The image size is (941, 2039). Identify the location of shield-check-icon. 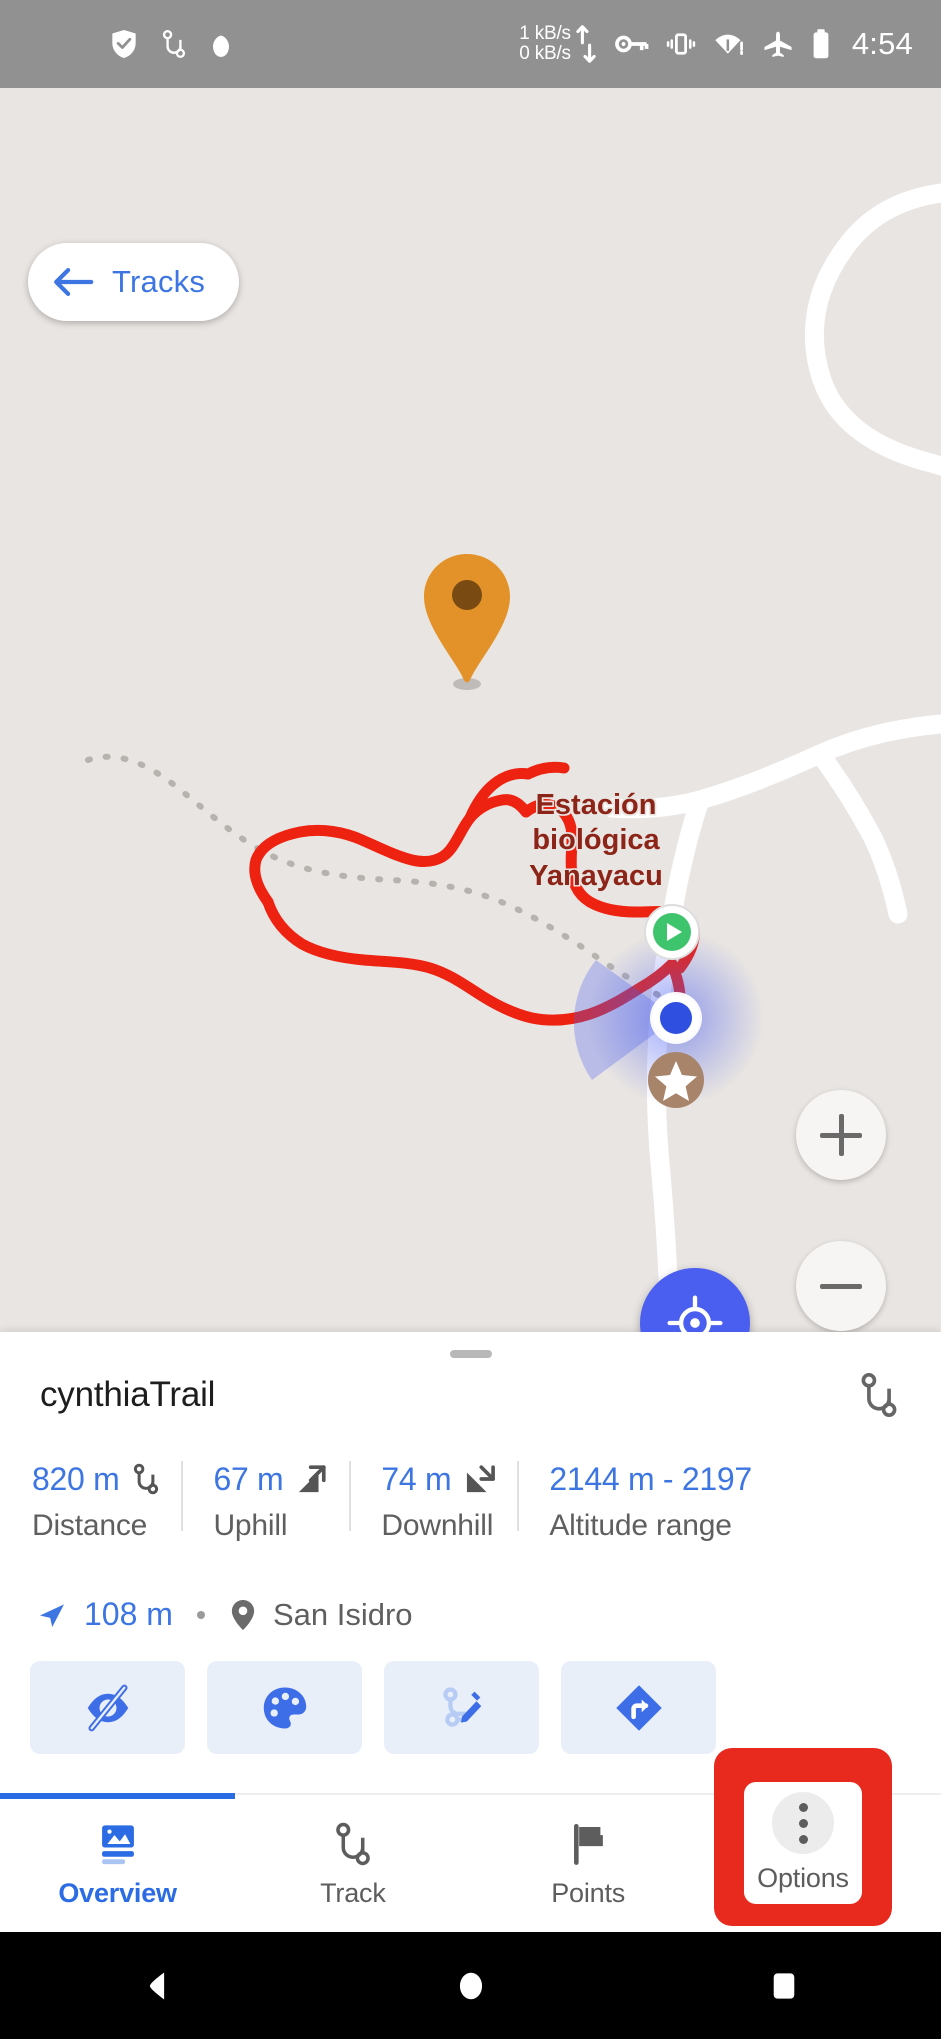
(124, 44).